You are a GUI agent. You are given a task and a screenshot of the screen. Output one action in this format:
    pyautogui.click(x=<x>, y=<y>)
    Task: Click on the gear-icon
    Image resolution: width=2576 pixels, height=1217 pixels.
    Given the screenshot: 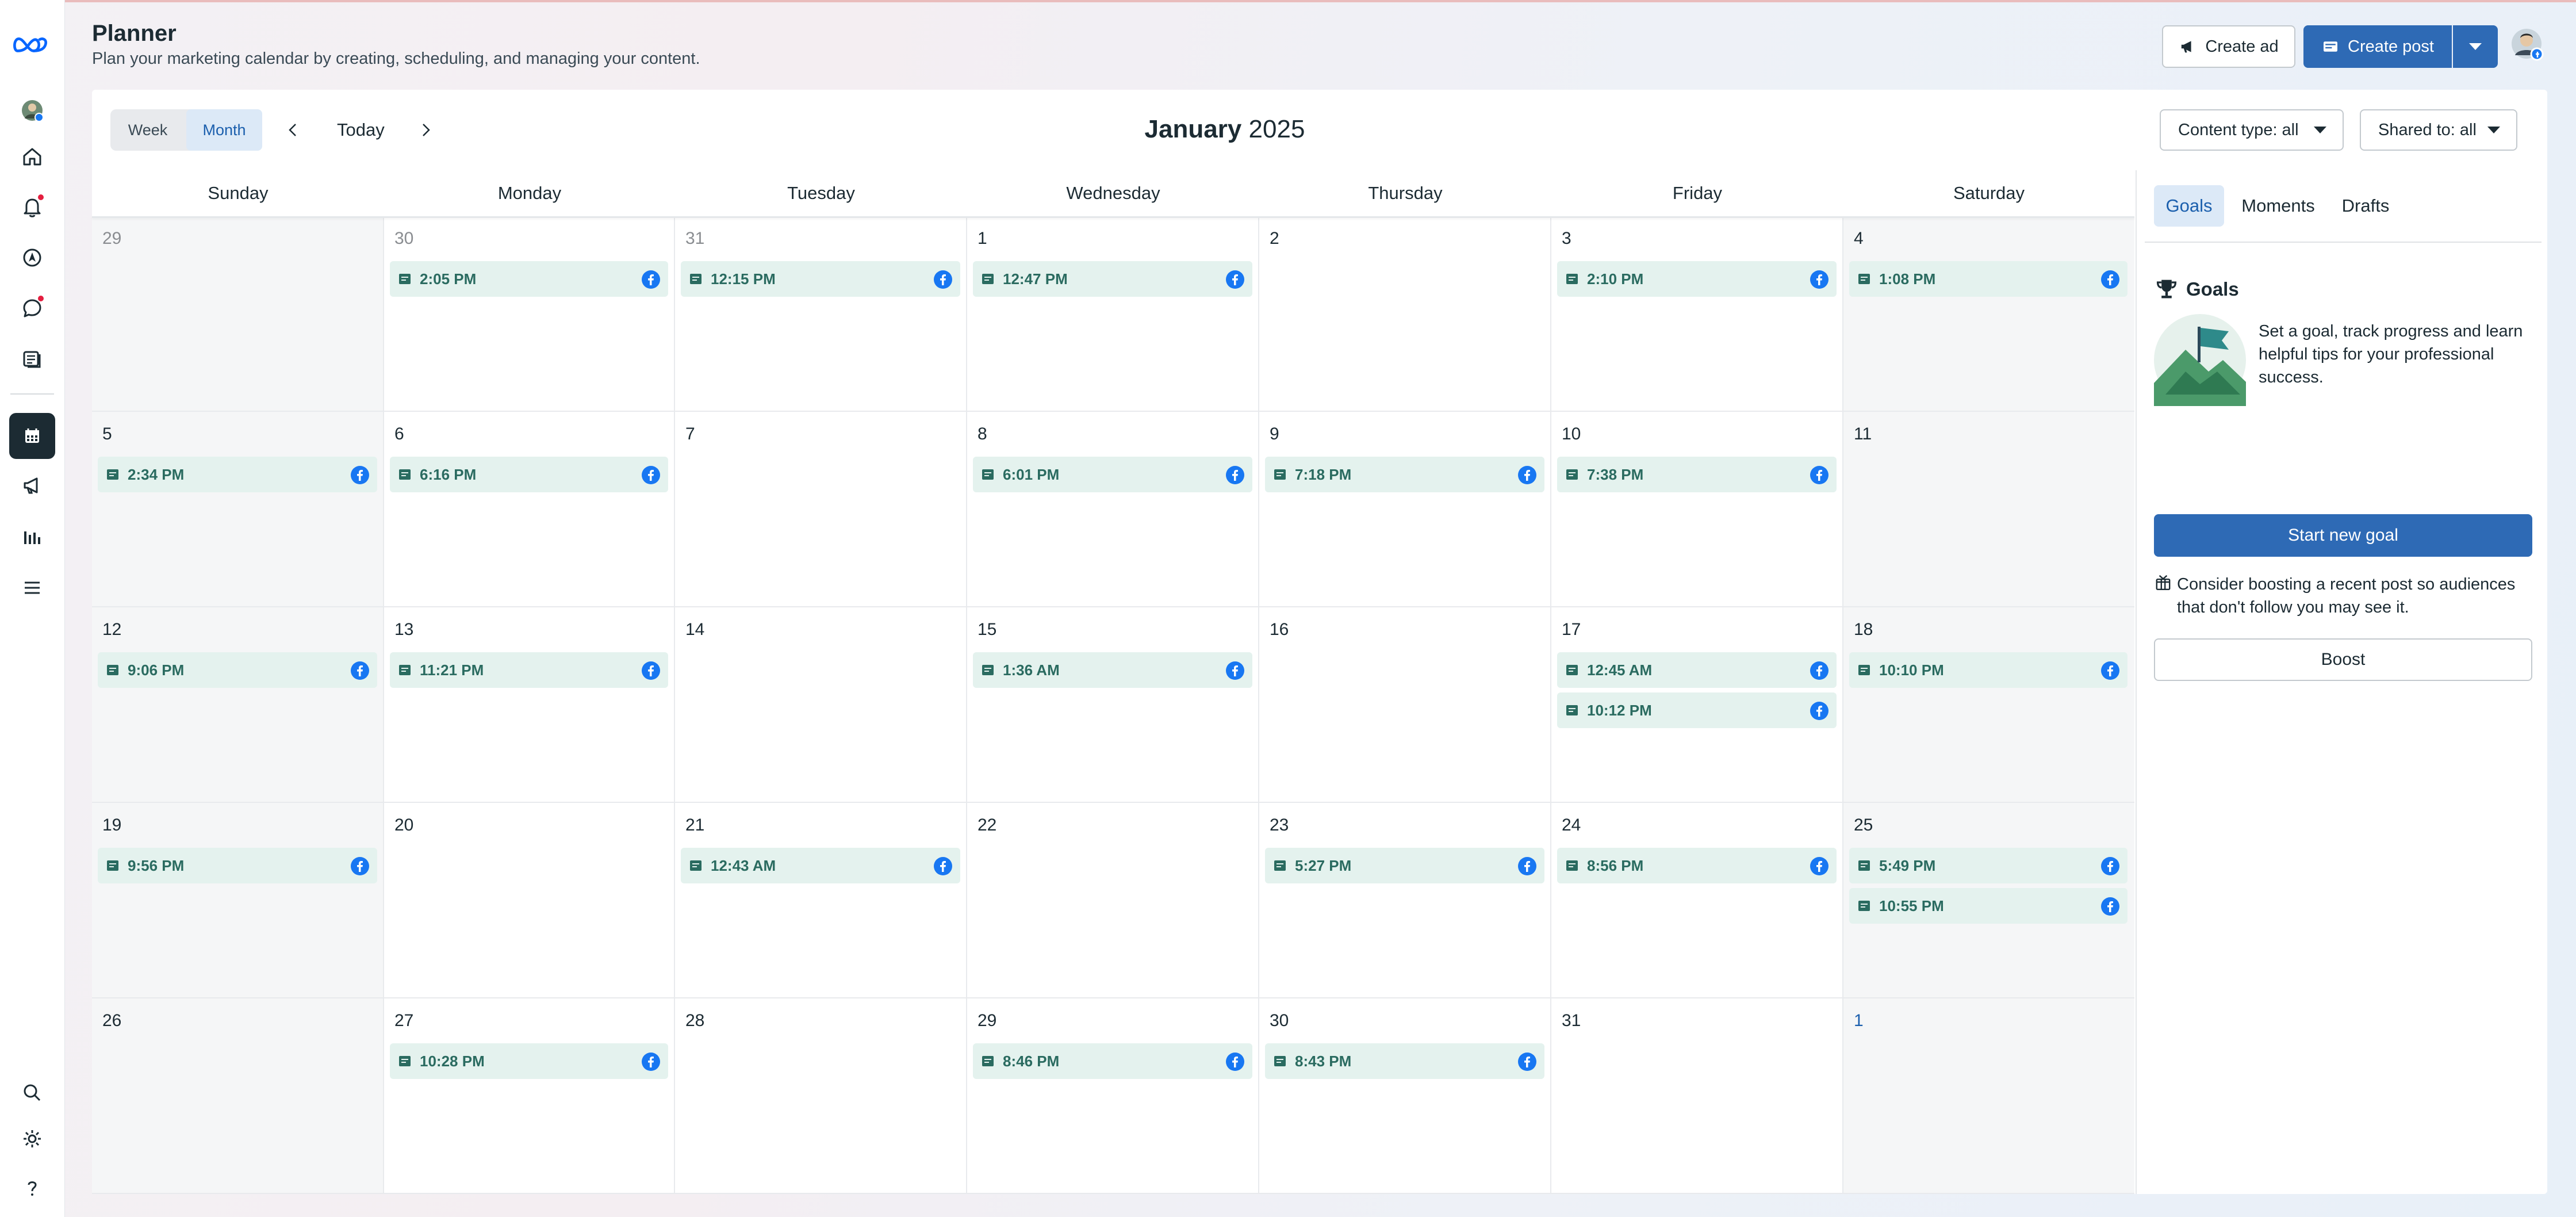 What is the action you would take?
    pyautogui.click(x=32, y=1139)
    